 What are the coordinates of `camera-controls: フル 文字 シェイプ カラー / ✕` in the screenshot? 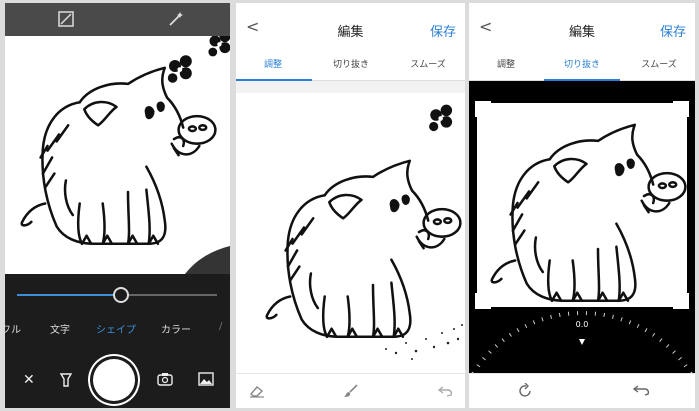 It's located at (117, 341).